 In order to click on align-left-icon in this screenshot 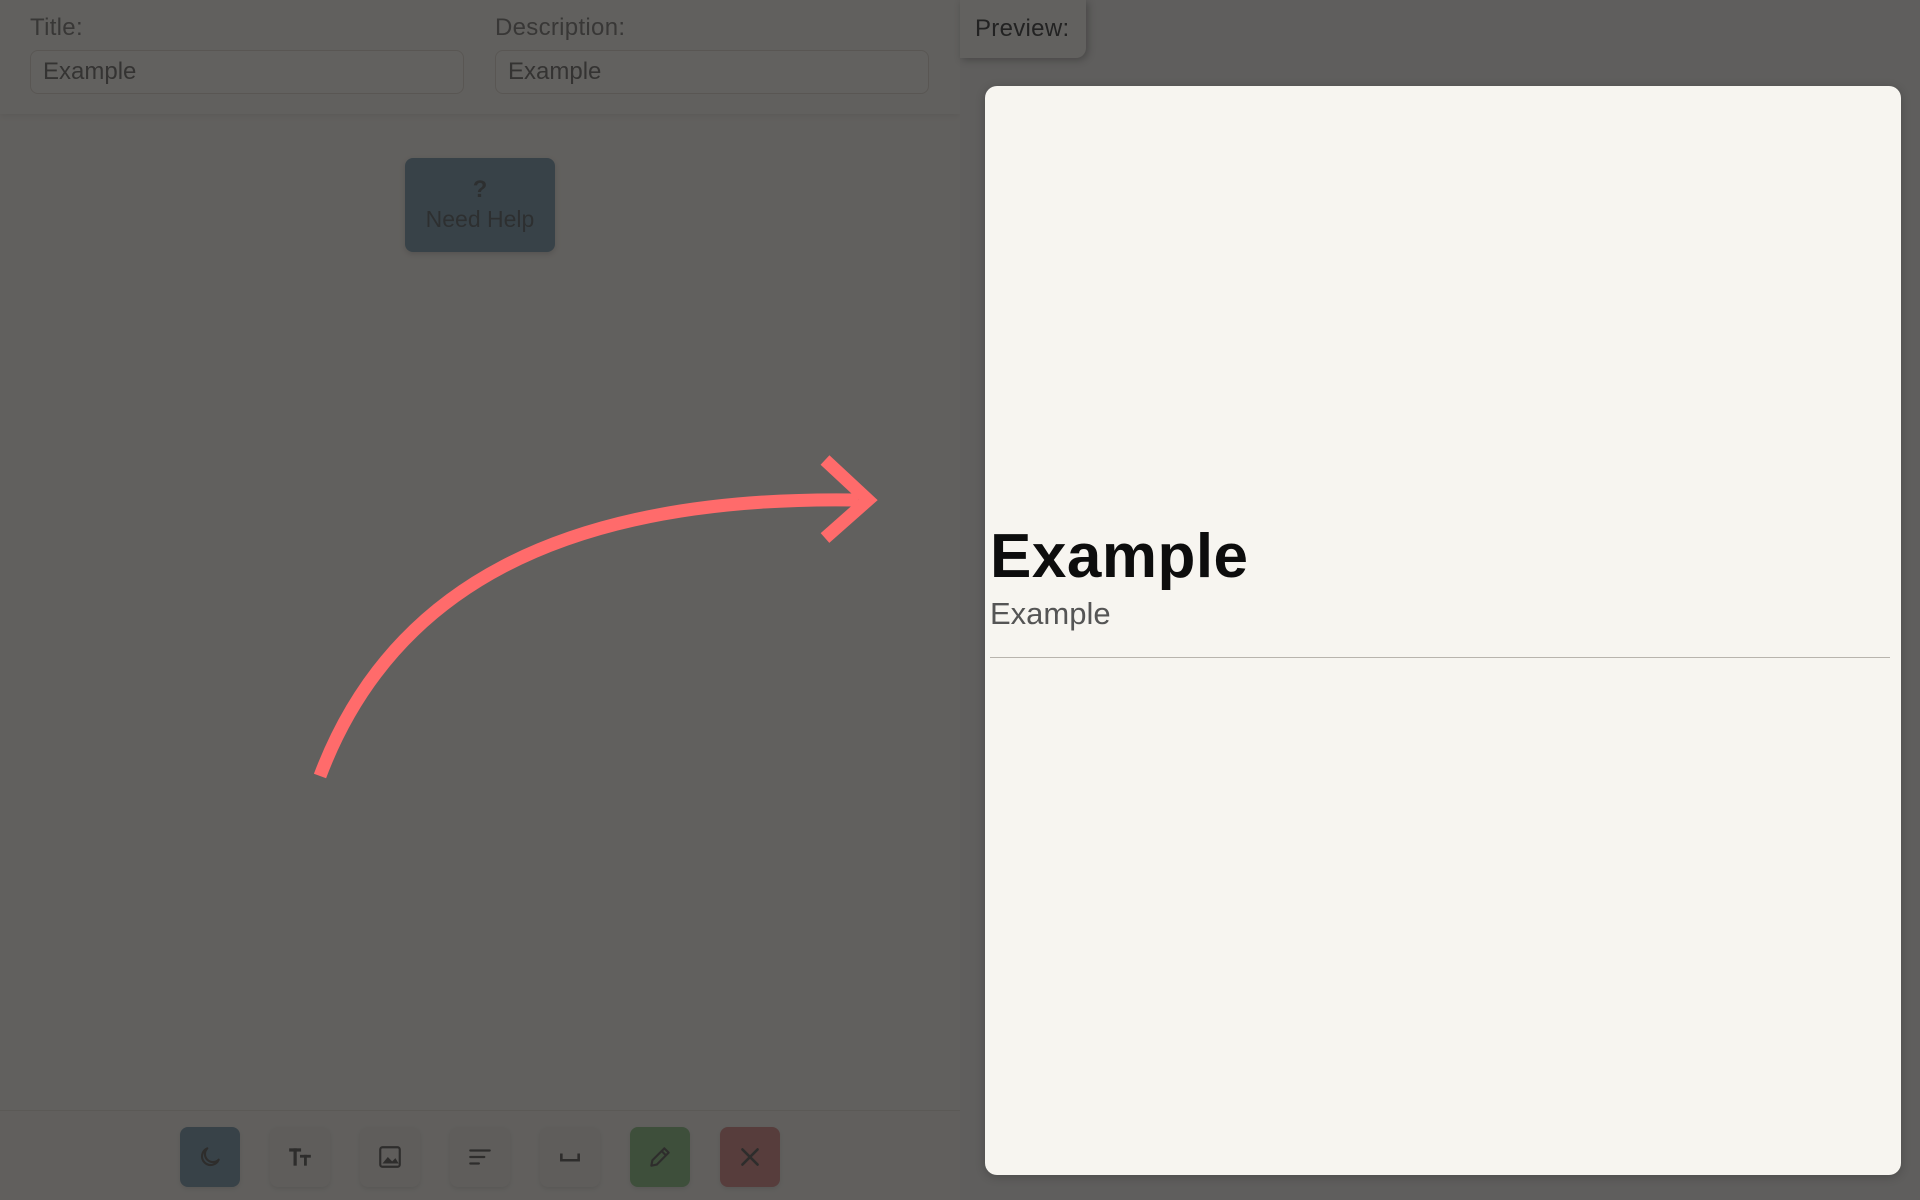, I will do `click(480, 1157)`.